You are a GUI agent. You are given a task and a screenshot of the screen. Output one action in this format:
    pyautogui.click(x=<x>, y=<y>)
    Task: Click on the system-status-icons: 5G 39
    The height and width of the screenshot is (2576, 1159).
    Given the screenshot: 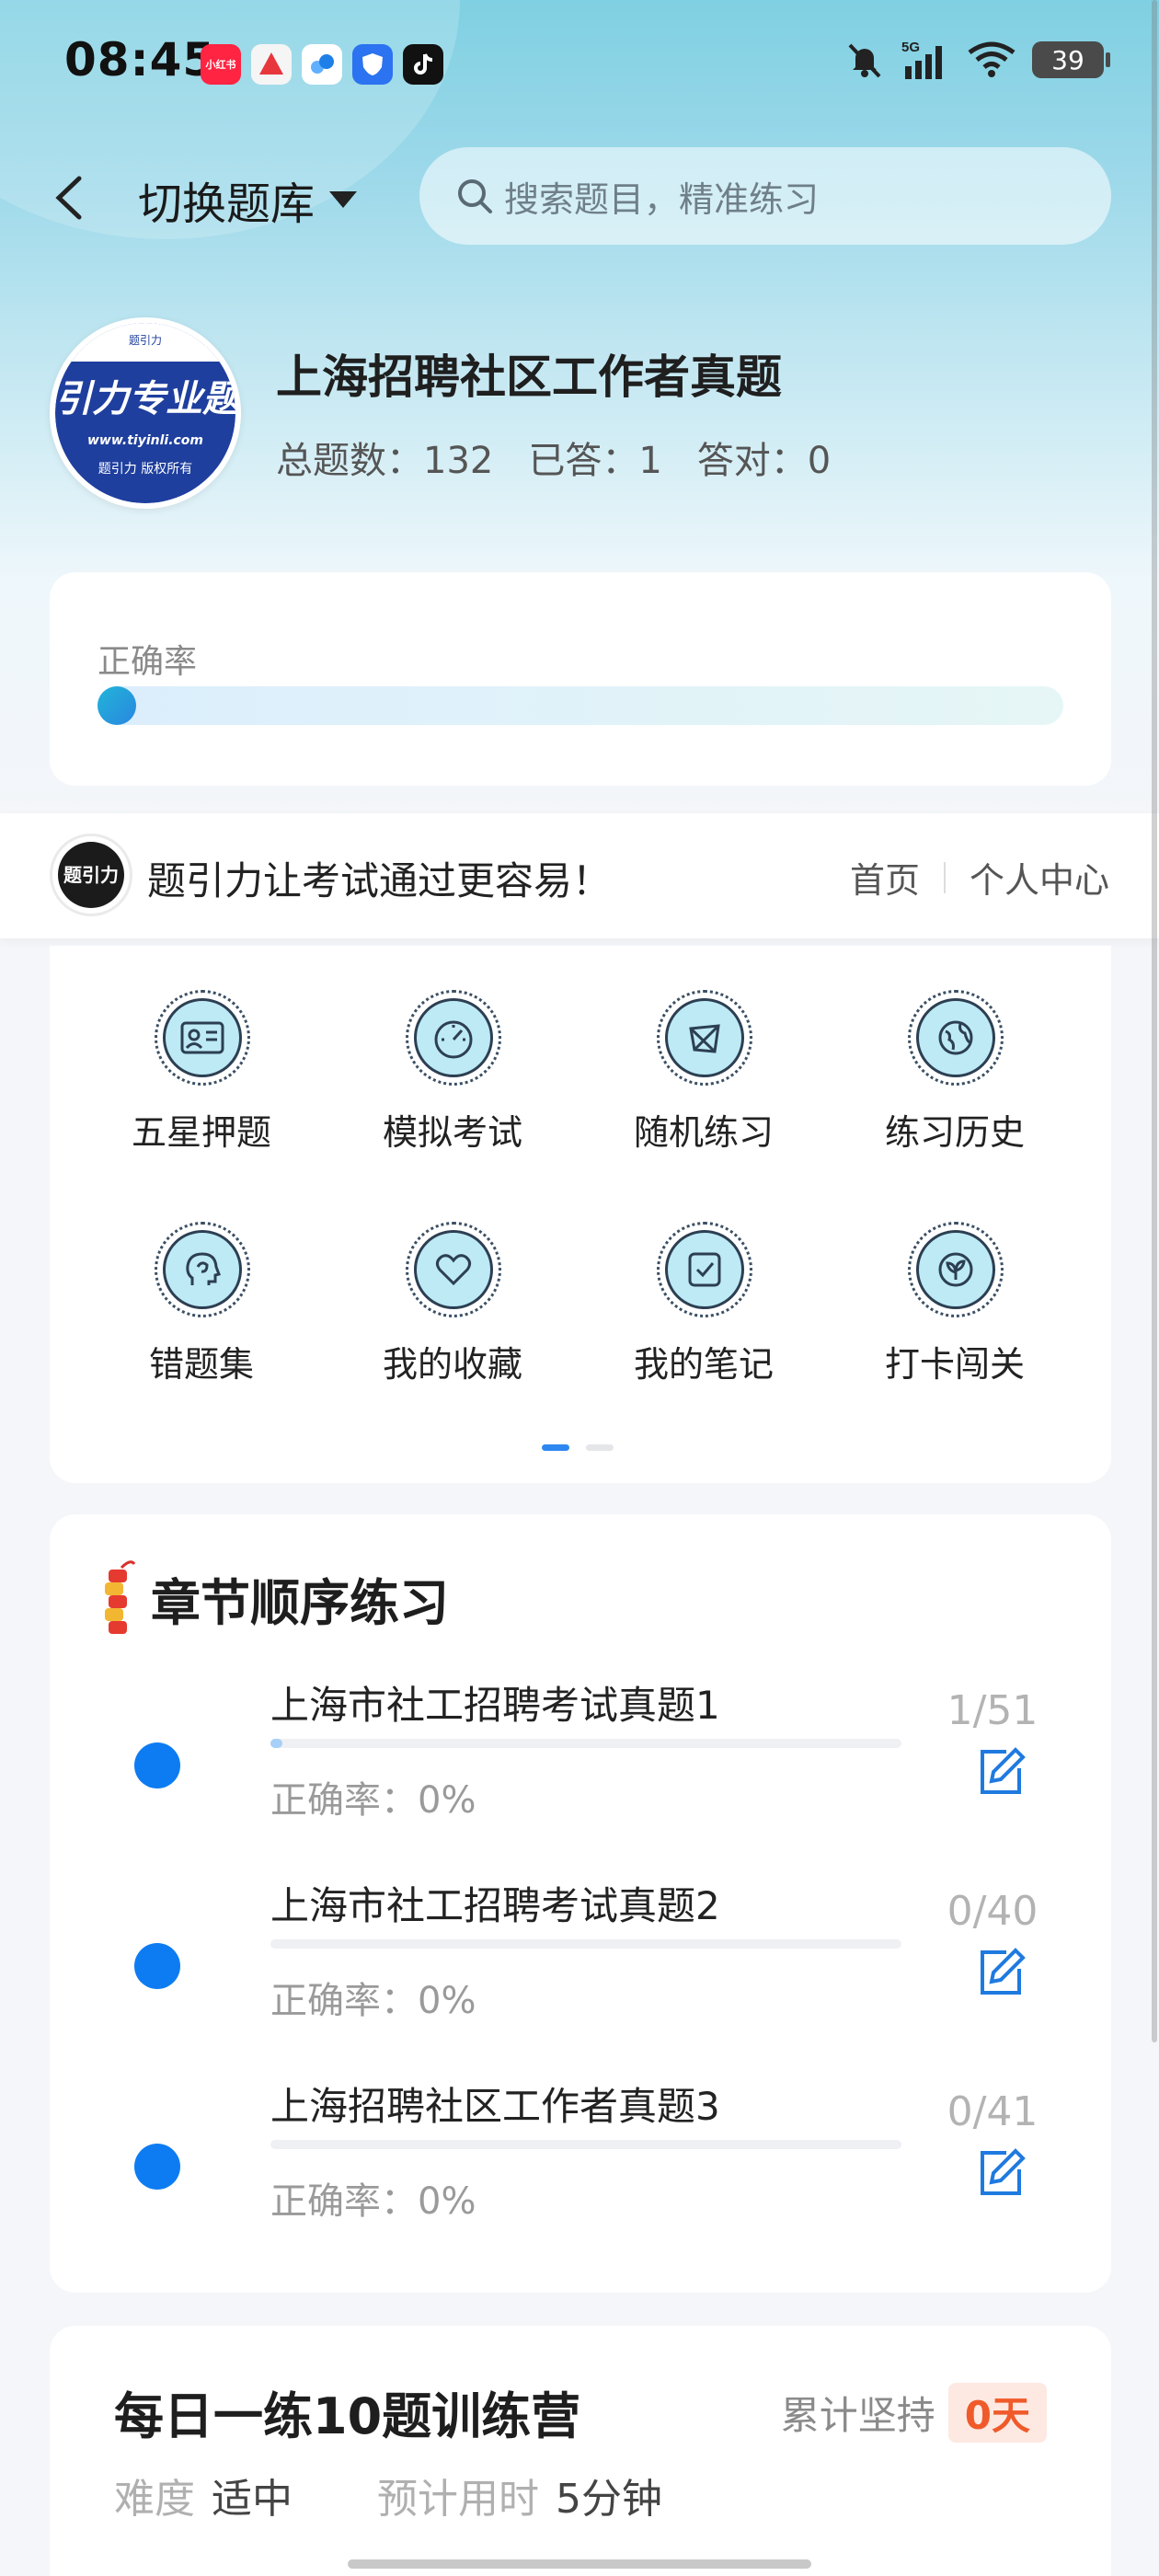 What is the action you would take?
    pyautogui.click(x=977, y=60)
    